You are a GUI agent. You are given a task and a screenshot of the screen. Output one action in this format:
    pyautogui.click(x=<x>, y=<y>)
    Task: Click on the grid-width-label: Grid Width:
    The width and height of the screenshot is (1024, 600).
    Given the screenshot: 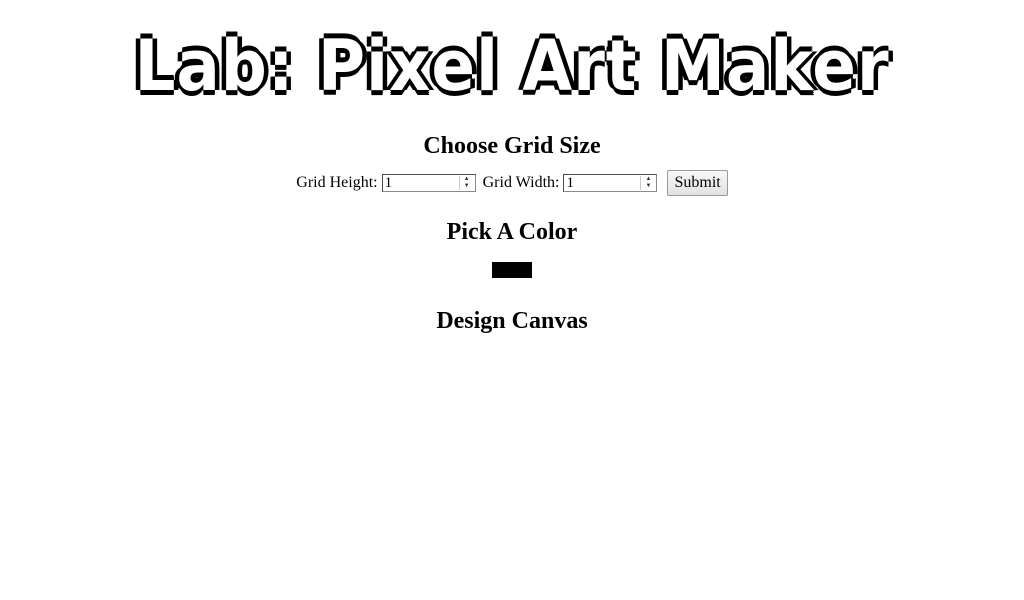 What is the action you would take?
    pyautogui.click(x=521, y=182)
    